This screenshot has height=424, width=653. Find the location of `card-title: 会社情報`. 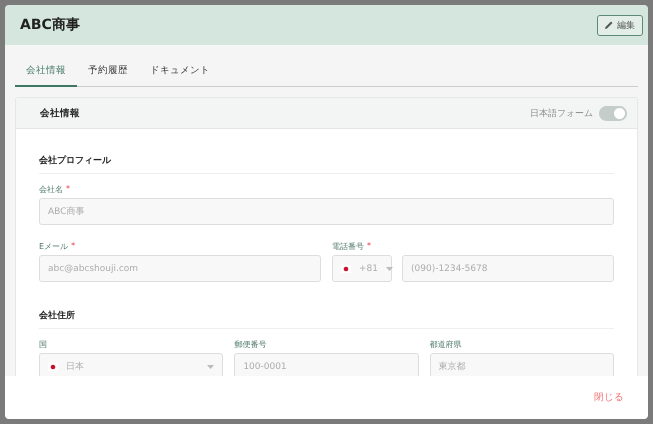

card-title: 会社情報 is located at coordinates (60, 113).